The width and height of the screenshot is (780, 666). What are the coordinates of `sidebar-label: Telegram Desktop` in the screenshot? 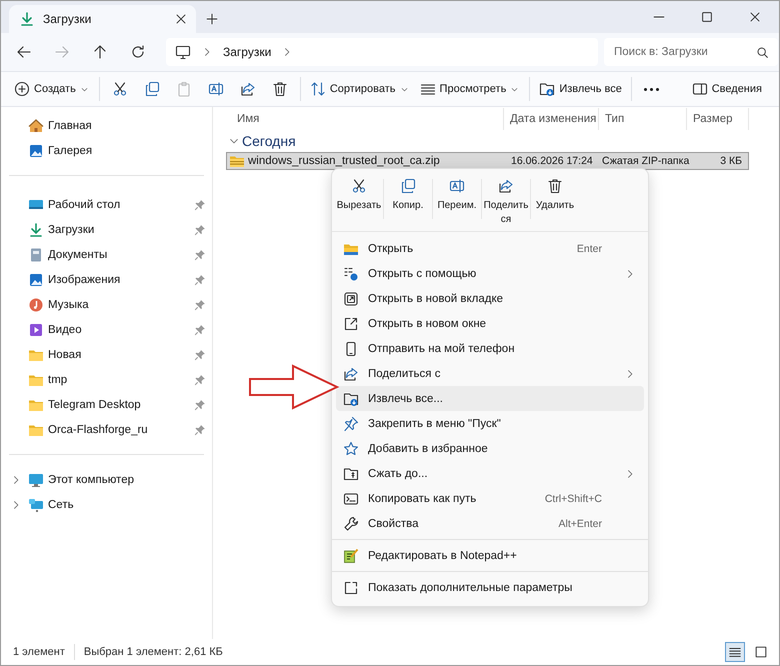 It's located at (119, 404).